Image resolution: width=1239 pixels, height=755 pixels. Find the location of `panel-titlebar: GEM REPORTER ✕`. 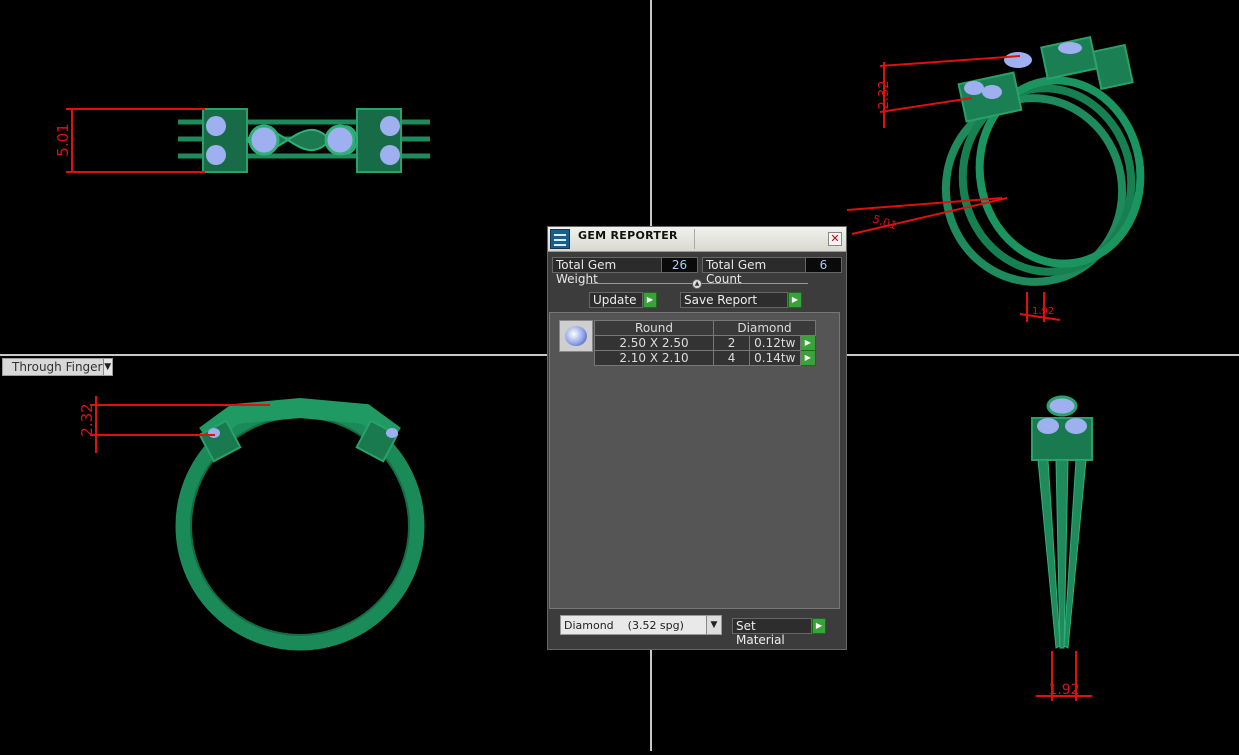

panel-titlebar: GEM REPORTER ✕ is located at coordinates (697, 239).